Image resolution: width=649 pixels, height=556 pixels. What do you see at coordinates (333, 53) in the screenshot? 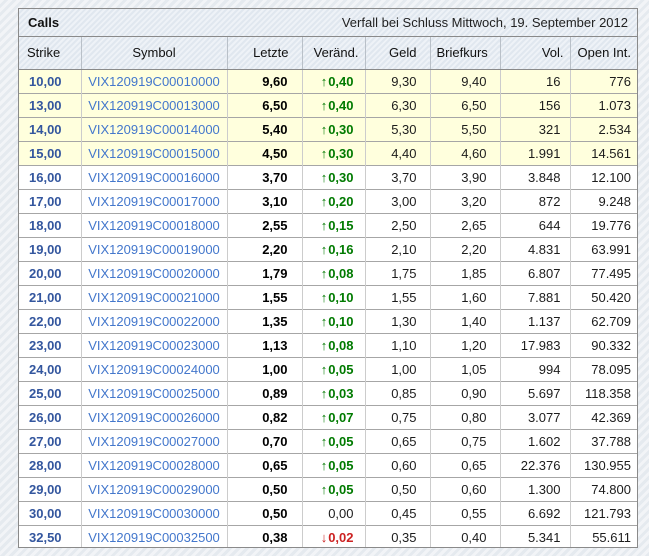
I see `column-header-veraend: Veränd.` at bounding box center [333, 53].